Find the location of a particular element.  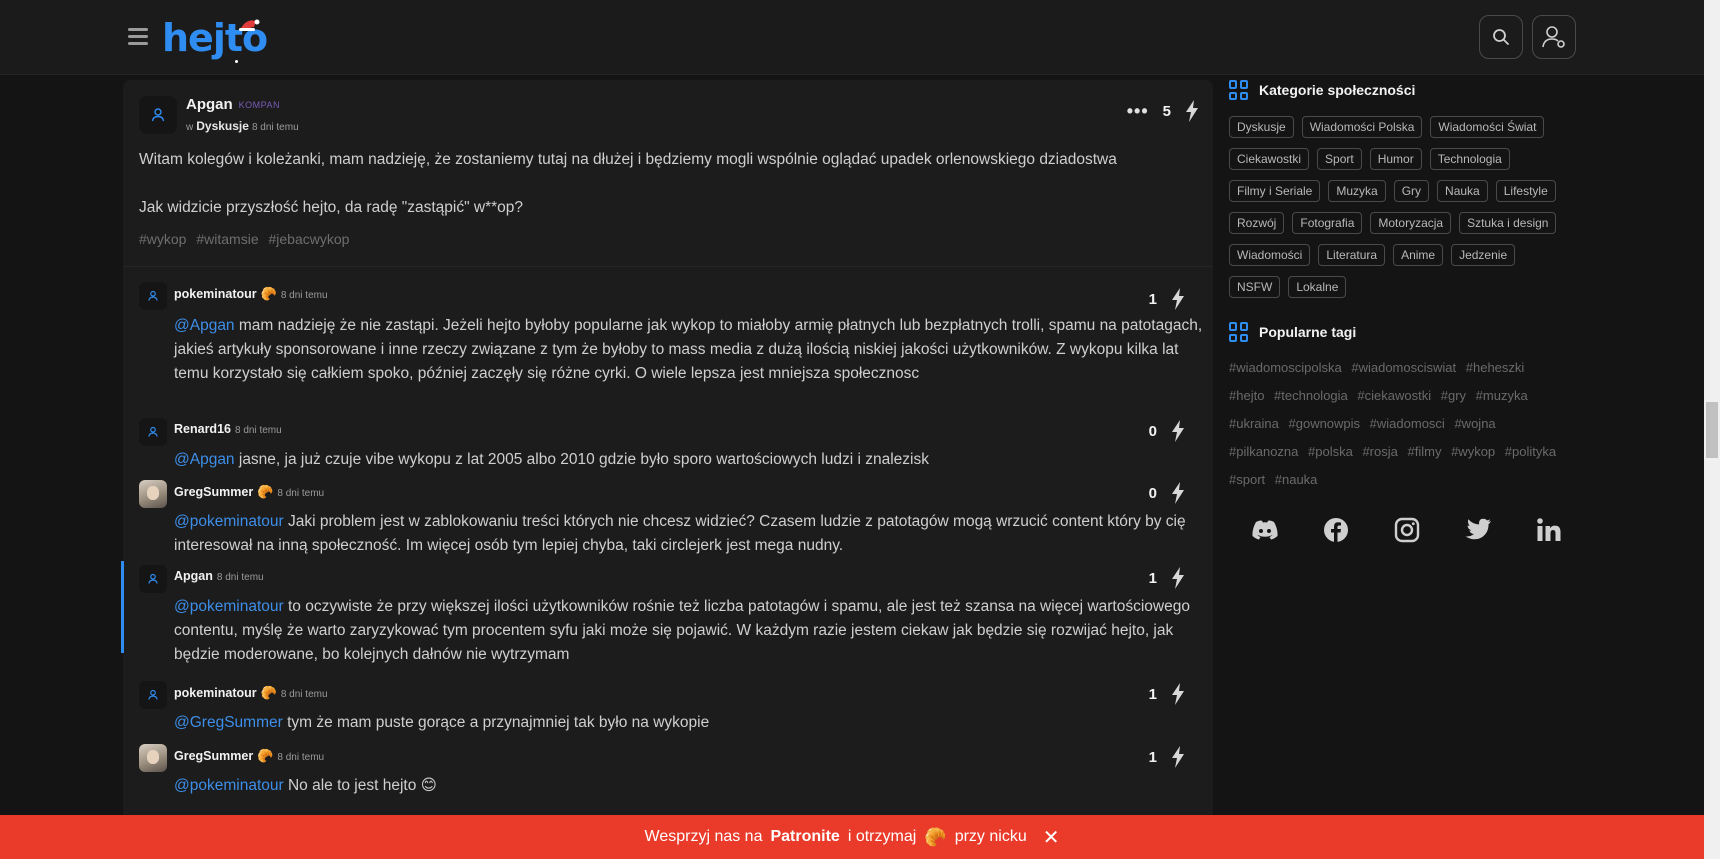

top-header: hejto is located at coordinates (852, 37).